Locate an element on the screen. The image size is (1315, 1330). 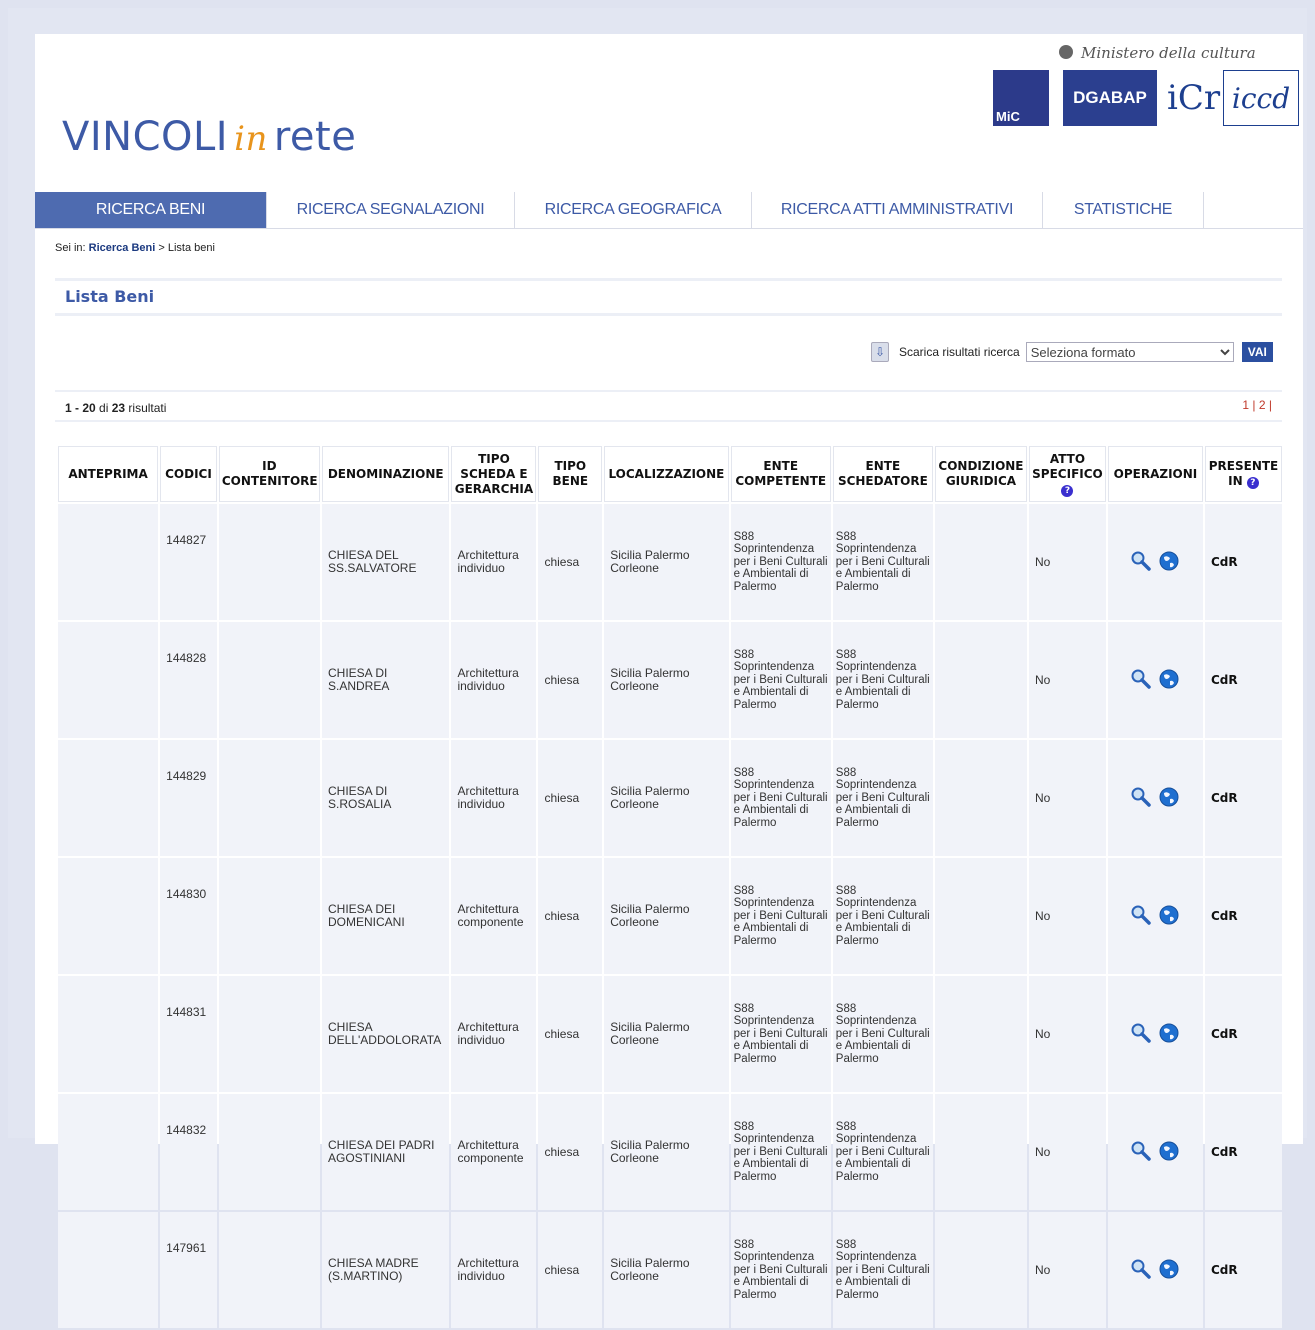
cell-denominazione: CHIESA DEL SS.SALVATORE is located at coordinates (385, 562).